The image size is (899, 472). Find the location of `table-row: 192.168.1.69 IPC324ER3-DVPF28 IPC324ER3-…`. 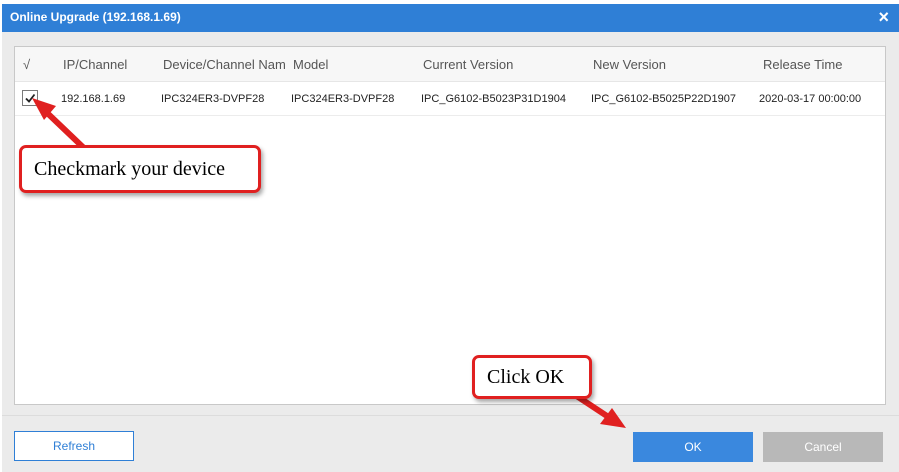

table-row: 192.168.1.69 IPC324ER3-DVPF28 IPC324ER3-… is located at coordinates (450, 99).